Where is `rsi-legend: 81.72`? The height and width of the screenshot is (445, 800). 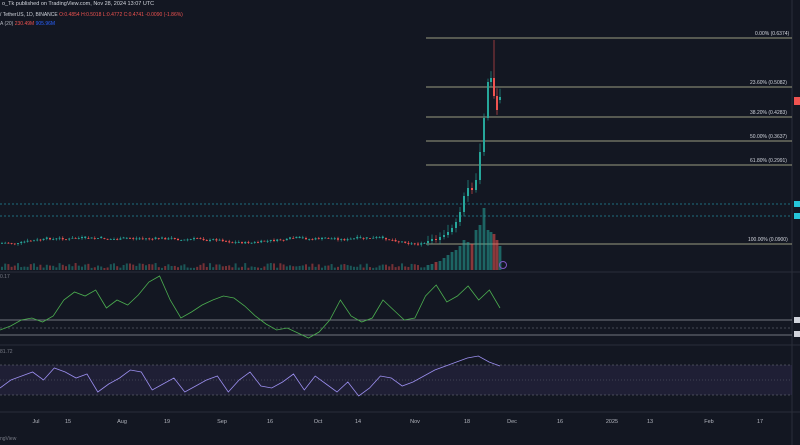
rsi-legend: 81.72 is located at coordinates (6, 352).